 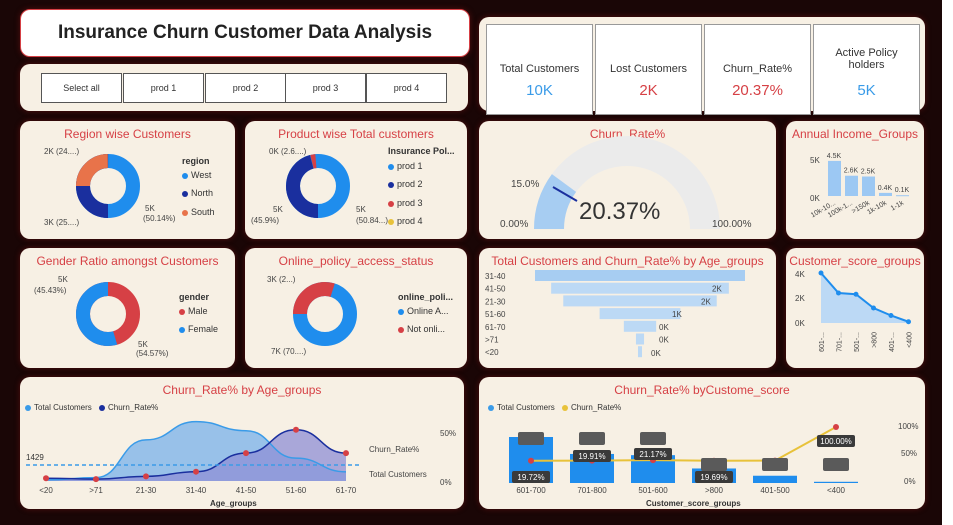 What do you see at coordinates (539, 90) in the screenshot?
I see `kpi-value: 10K` at bounding box center [539, 90].